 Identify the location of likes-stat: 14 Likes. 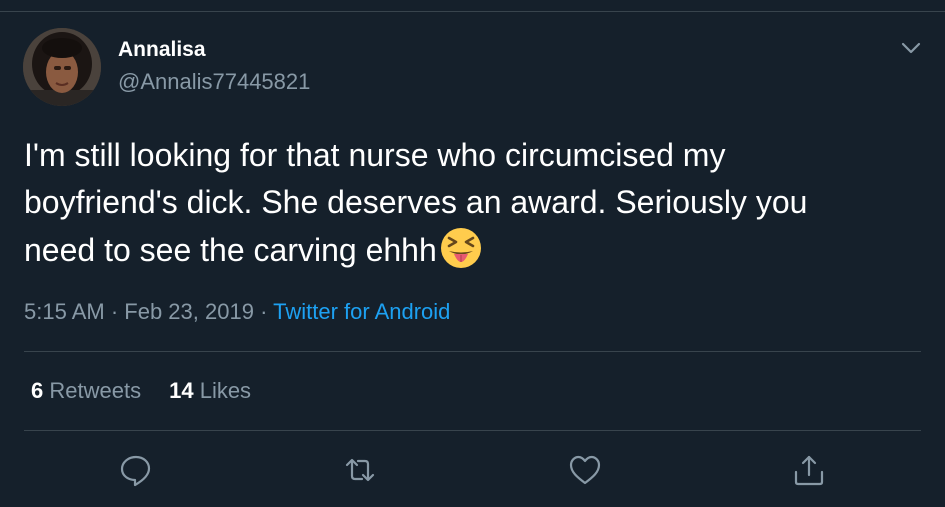
(210, 390).